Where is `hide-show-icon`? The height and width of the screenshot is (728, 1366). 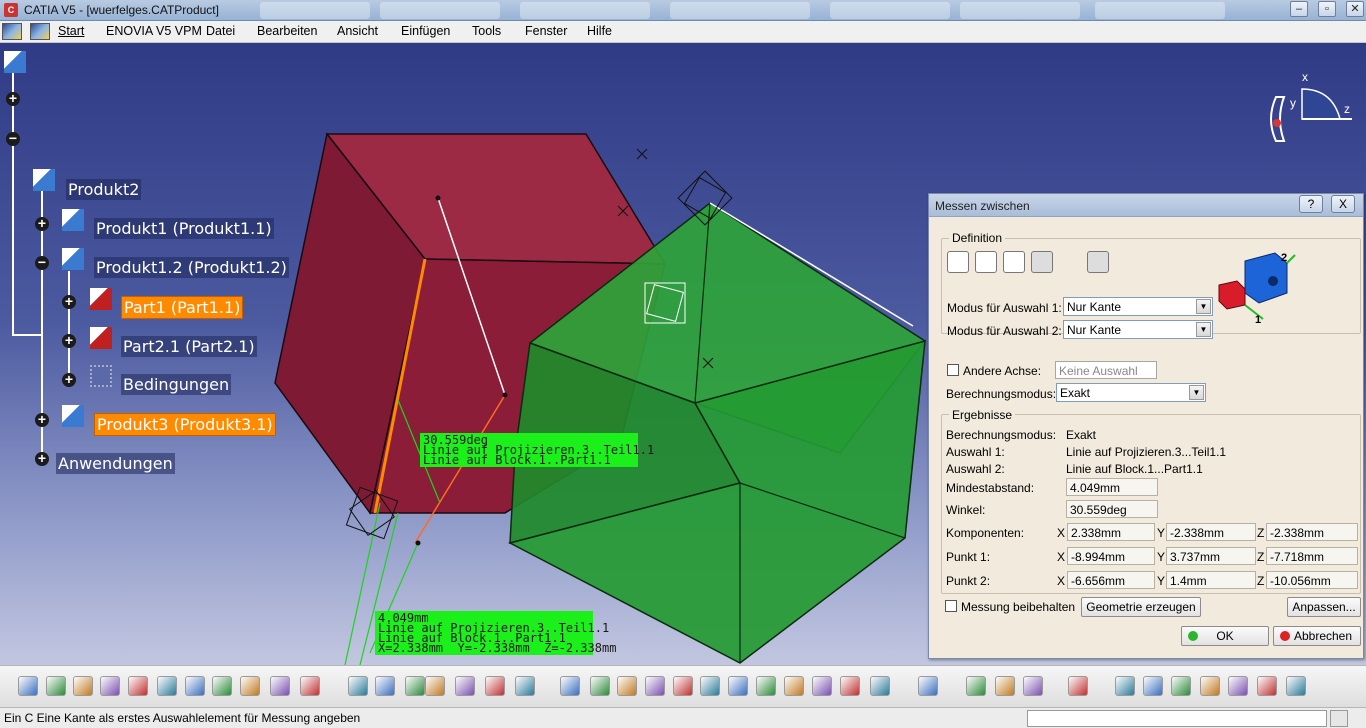
hide-show-icon is located at coordinates (880, 686).